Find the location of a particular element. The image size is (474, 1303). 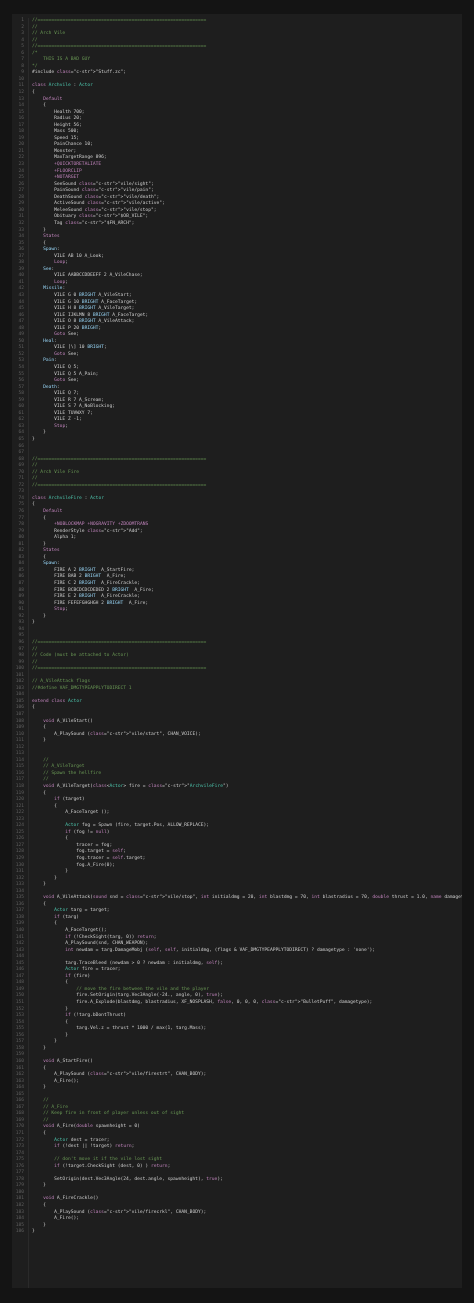

line-text: } is located at coordinates (33, 1232).